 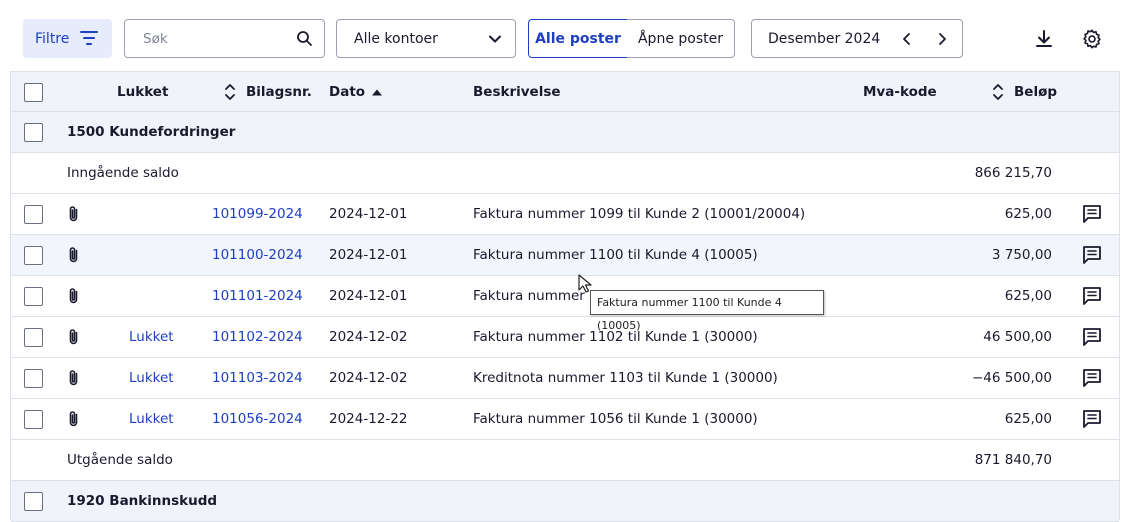 I want to click on vat-column-header: Mva-kode, so click(x=900, y=92).